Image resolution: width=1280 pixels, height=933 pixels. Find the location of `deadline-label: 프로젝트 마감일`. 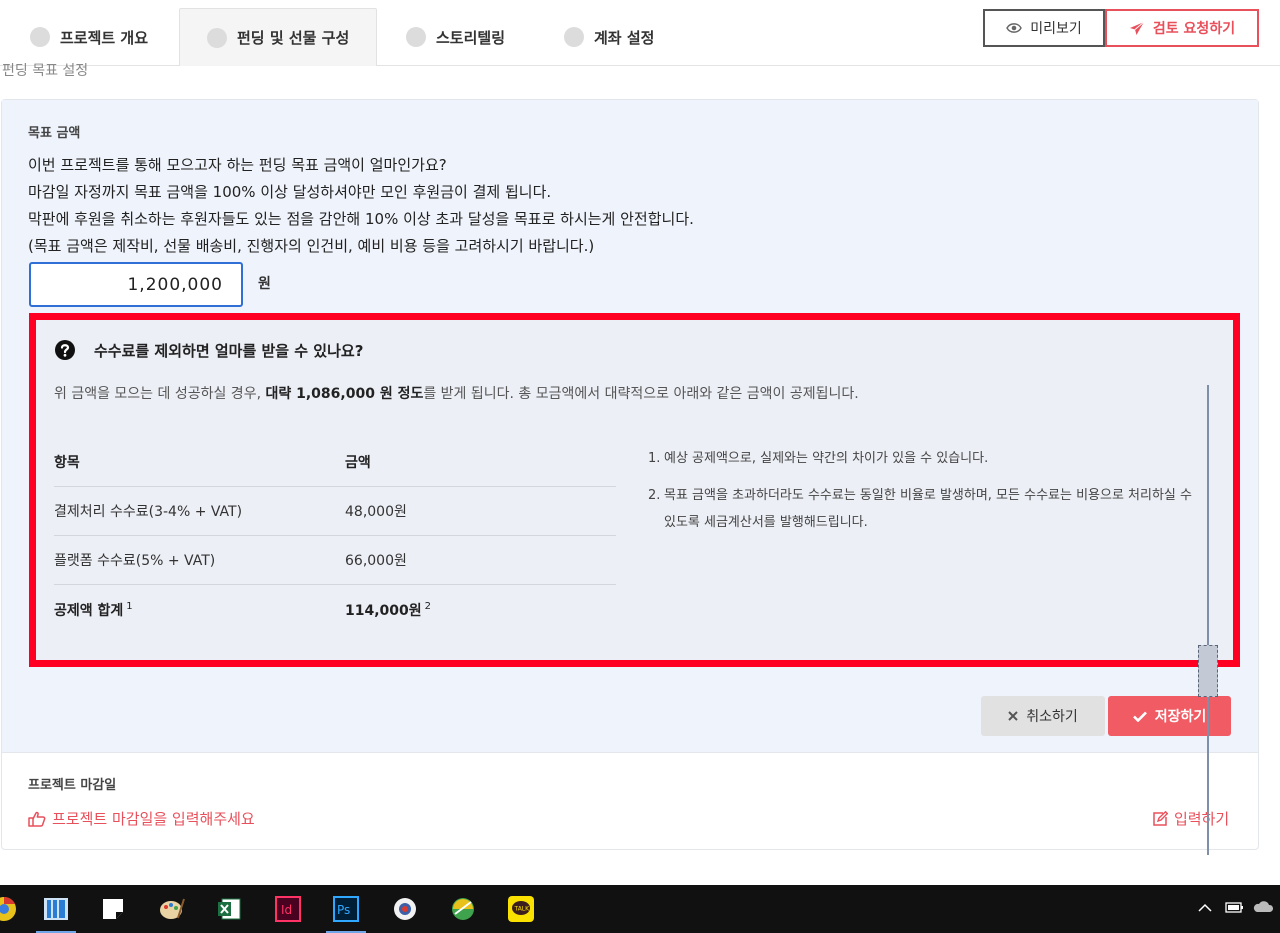

deadline-label: 프로젝트 마감일 is located at coordinates (72, 785).